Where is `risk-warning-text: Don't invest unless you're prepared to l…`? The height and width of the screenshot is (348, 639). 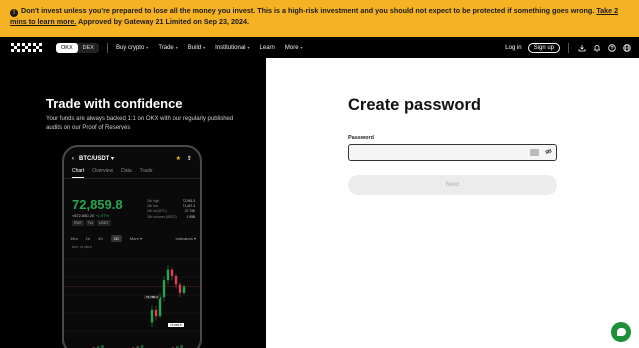 risk-warning-text: Don't invest unless you're prepared to l… is located at coordinates (308, 10).